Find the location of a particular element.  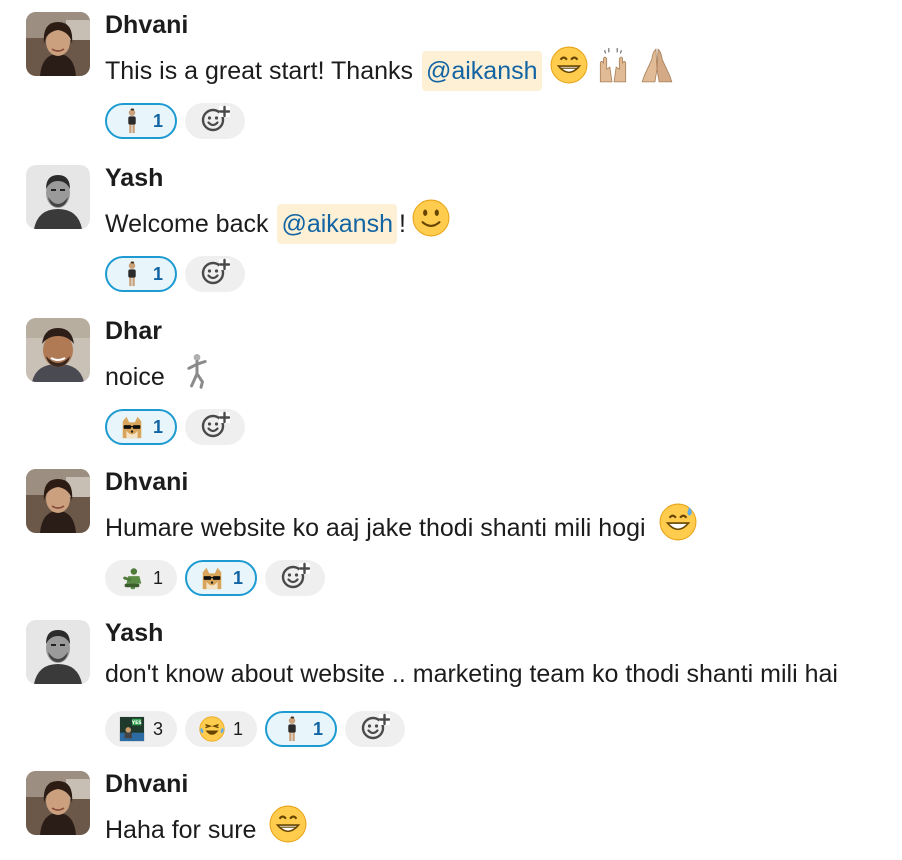

message-text: Haha for sure is located at coordinates (206, 830).